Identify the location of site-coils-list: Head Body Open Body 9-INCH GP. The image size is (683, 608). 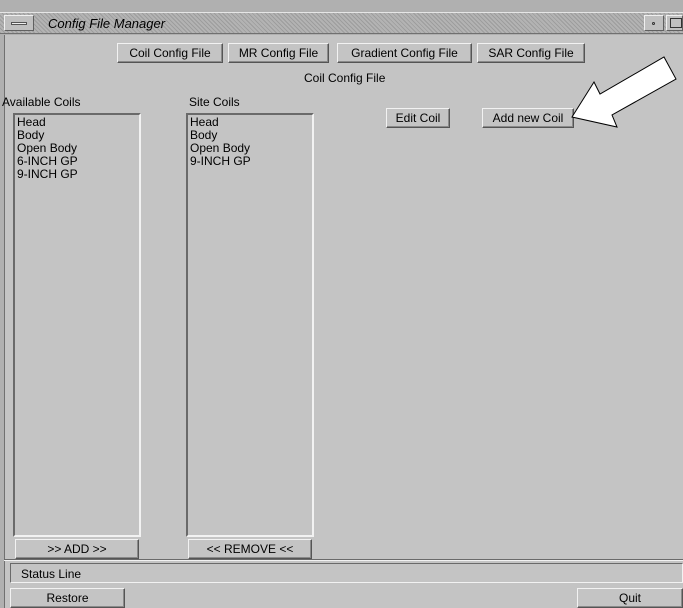
(250, 325).